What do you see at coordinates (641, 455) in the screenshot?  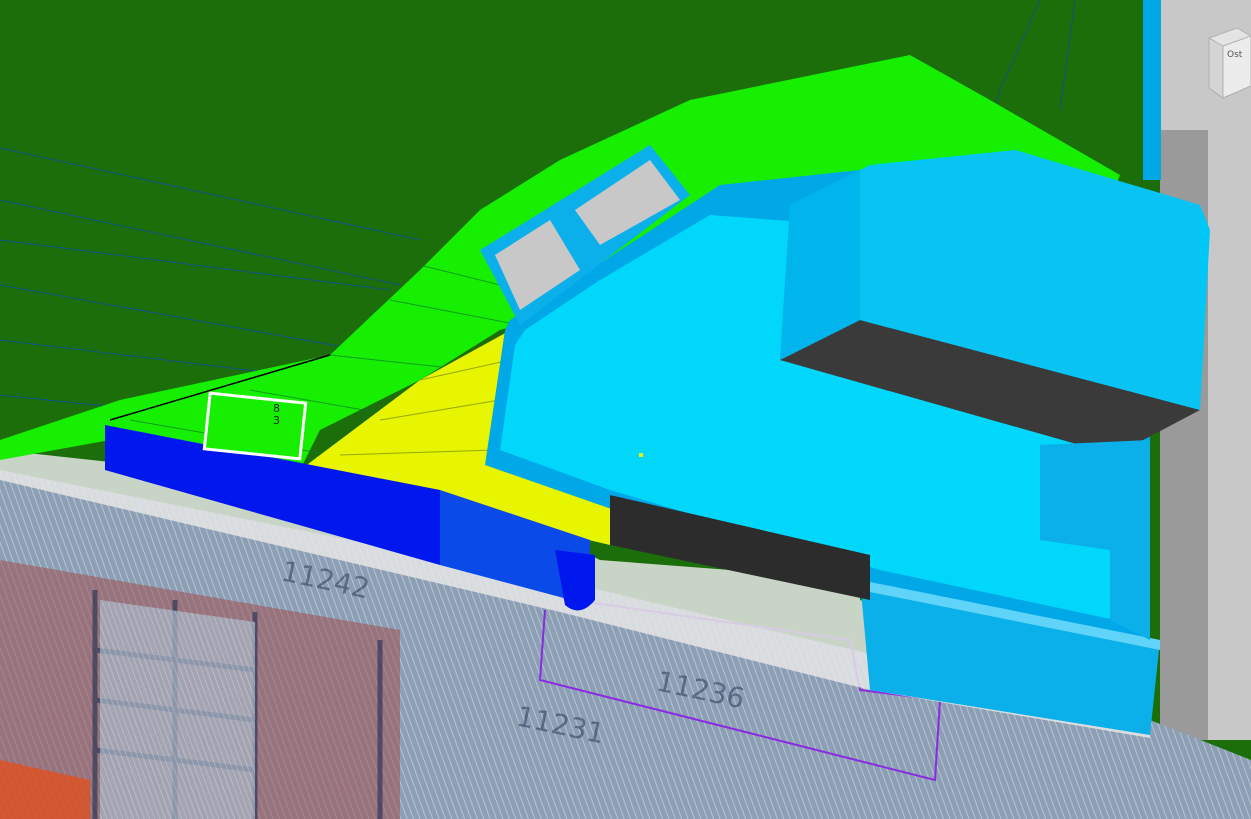 I see `selection-point` at bounding box center [641, 455].